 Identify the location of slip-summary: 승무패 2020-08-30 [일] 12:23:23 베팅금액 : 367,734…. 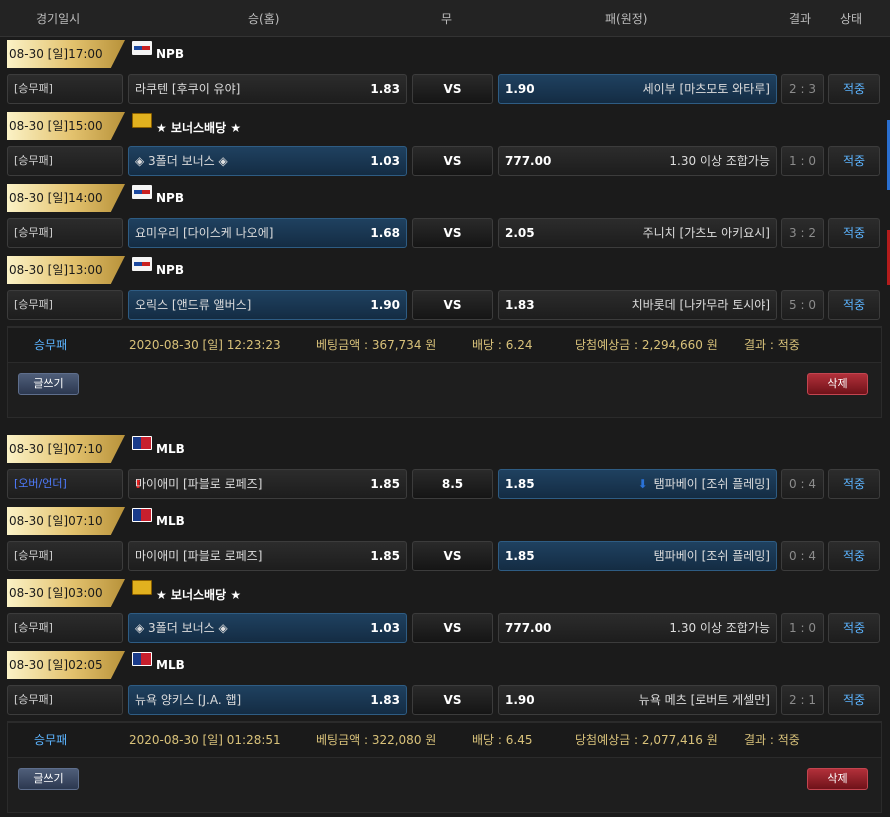
(444, 345).